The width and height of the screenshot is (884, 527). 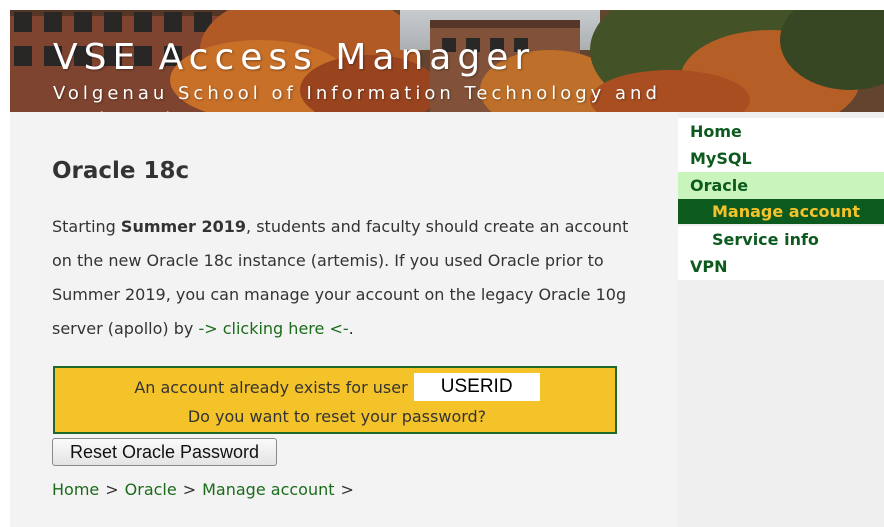 What do you see at coordinates (268, 489) in the screenshot?
I see `breadcrumb-manage-account: Manage account` at bounding box center [268, 489].